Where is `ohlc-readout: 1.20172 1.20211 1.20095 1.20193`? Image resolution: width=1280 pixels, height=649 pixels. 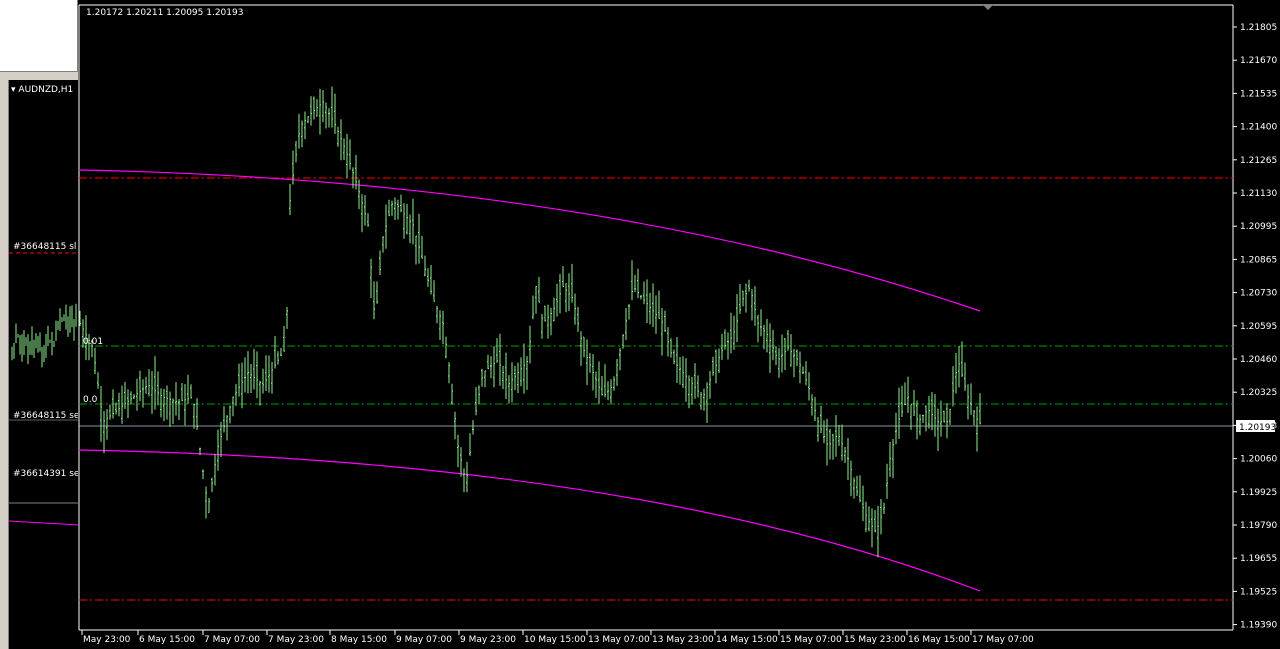 ohlc-readout: 1.20172 1.20211 1.20095 1.20193 is located at coordinates (164, 13).